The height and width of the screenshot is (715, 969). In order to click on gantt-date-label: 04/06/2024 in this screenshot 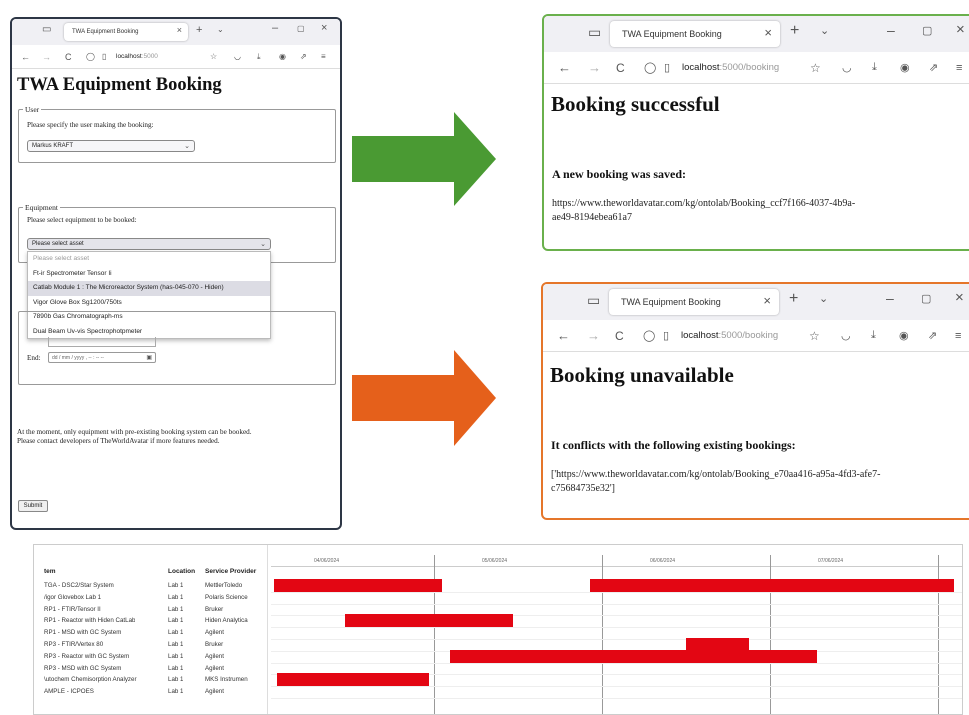, I will do `click(327, 561)`.